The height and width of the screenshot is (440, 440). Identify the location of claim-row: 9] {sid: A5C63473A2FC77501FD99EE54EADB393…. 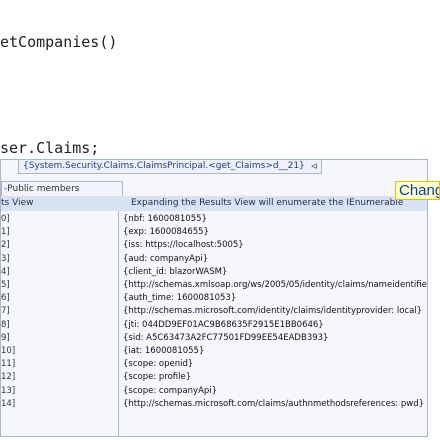
(214, 338).